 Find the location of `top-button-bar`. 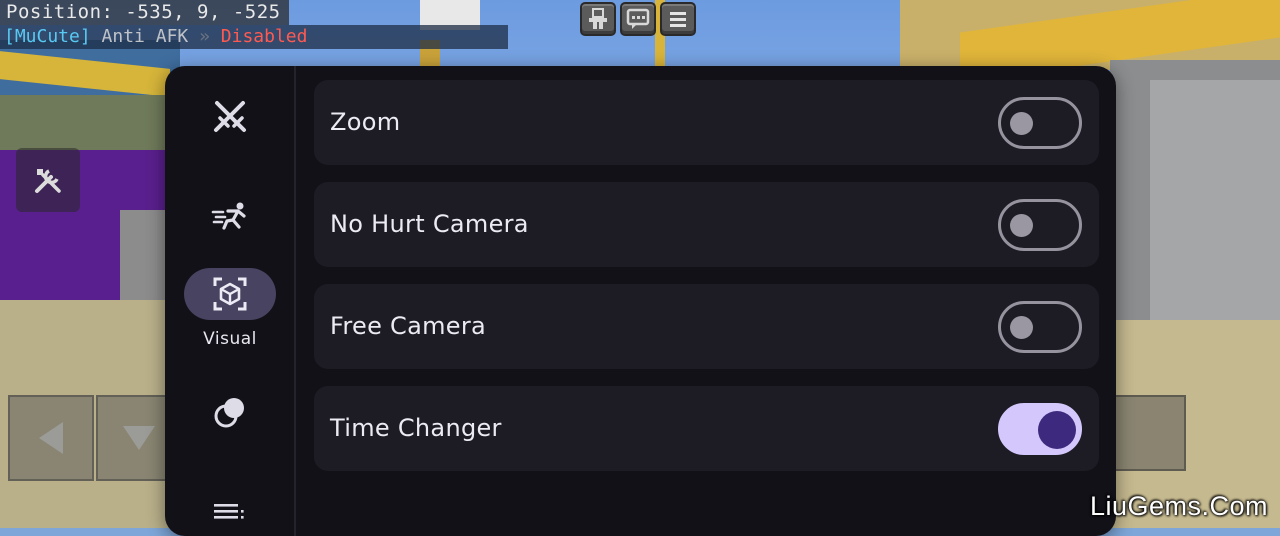

top-button-bar is located at coordinates (638, 19).